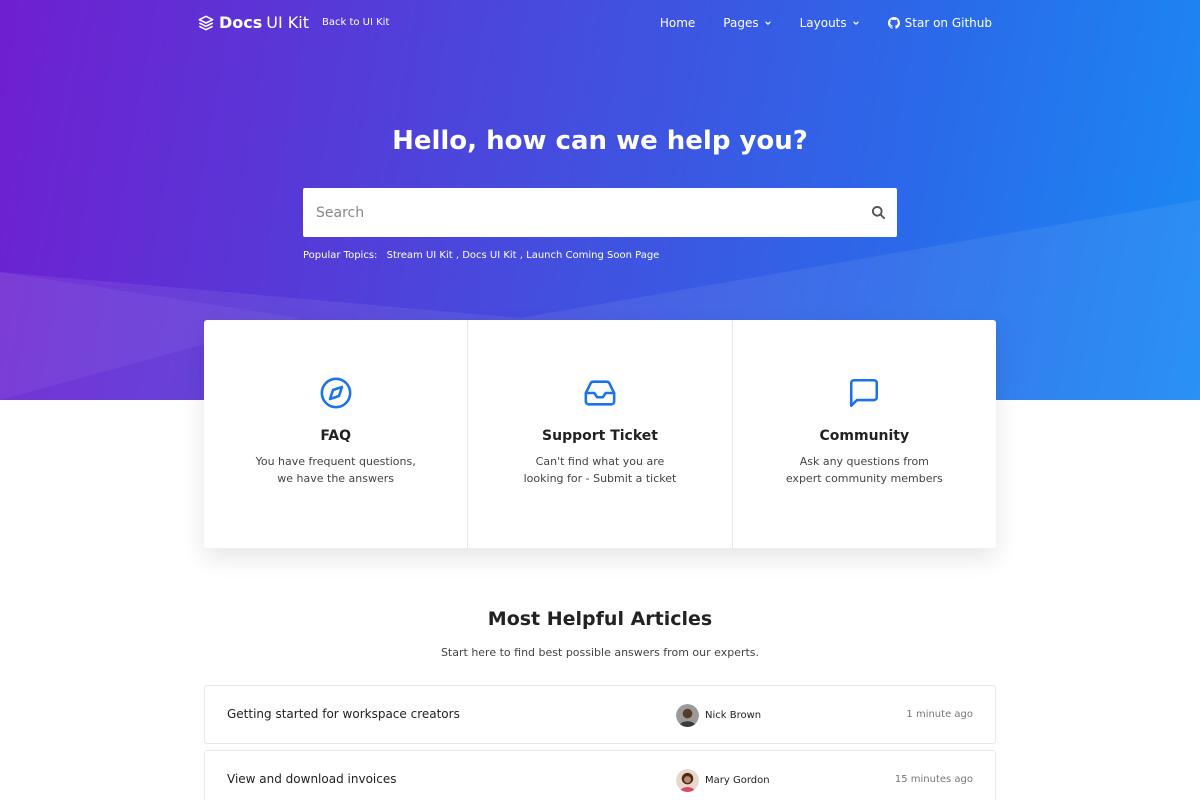 The width and height of the screenshot is (1200, 800). I want to click on card-title: Support Ticket, so click(600, 436).